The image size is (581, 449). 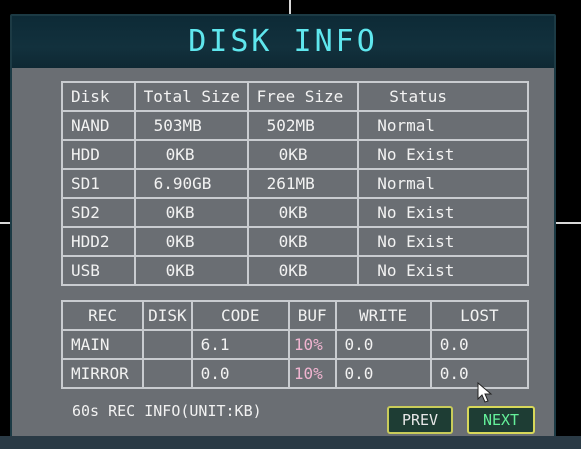 I want to click on col-total-size: Total Size, so click(x=191, y=96).